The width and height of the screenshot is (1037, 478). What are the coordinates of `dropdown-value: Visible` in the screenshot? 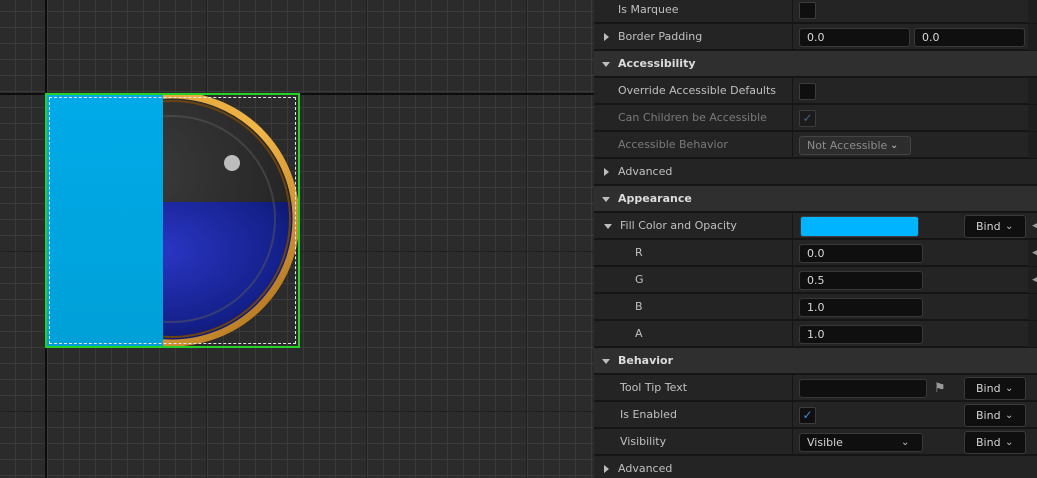 It's located at (825, 442).